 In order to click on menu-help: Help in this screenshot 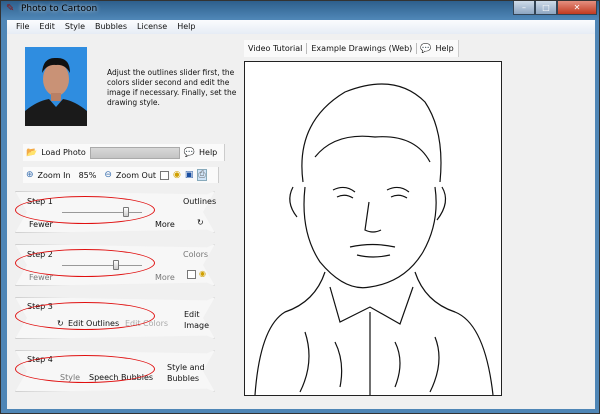, I will do `click(186, 27)`.